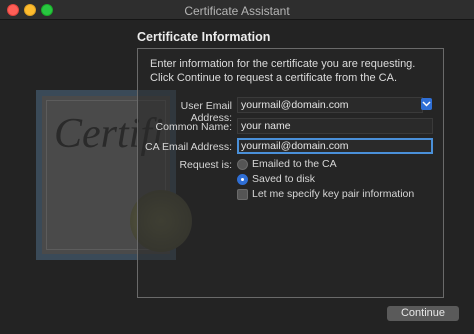 The height and width of the screenshot is (334, 474). What do you see at coordinates (284, 179) in the screenshot?
I see `saved-to-disk-label: Saved to disk` at bounding box center [284, 179].